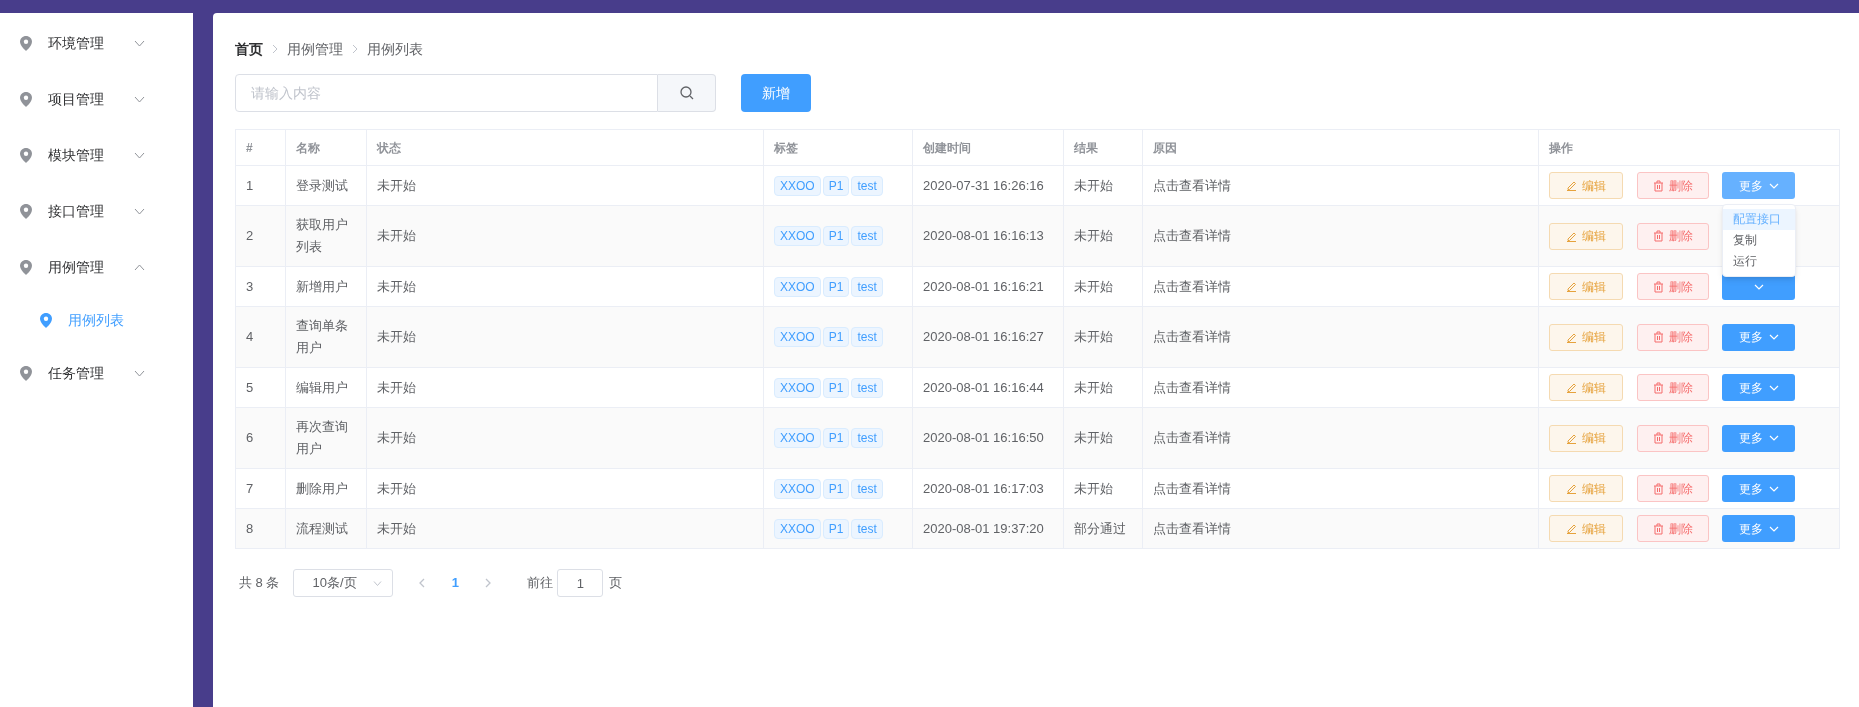 The width and height of the screenshot is (1859, 707). Describe the element at coordinates (96, 211) in the screenshot. I see `sidebar-menu-item: 接口管理` at that location.